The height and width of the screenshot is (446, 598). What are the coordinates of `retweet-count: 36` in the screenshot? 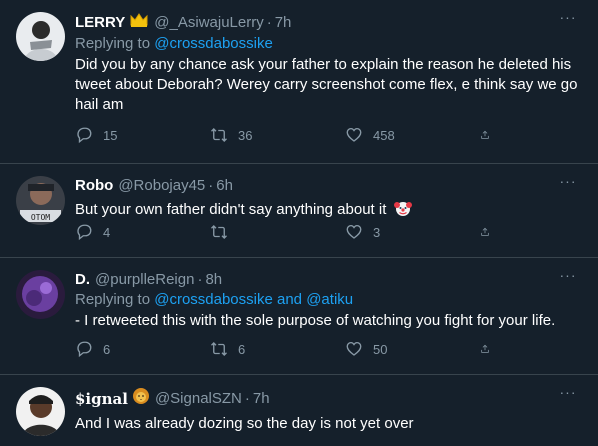 It's located at (245, 135).